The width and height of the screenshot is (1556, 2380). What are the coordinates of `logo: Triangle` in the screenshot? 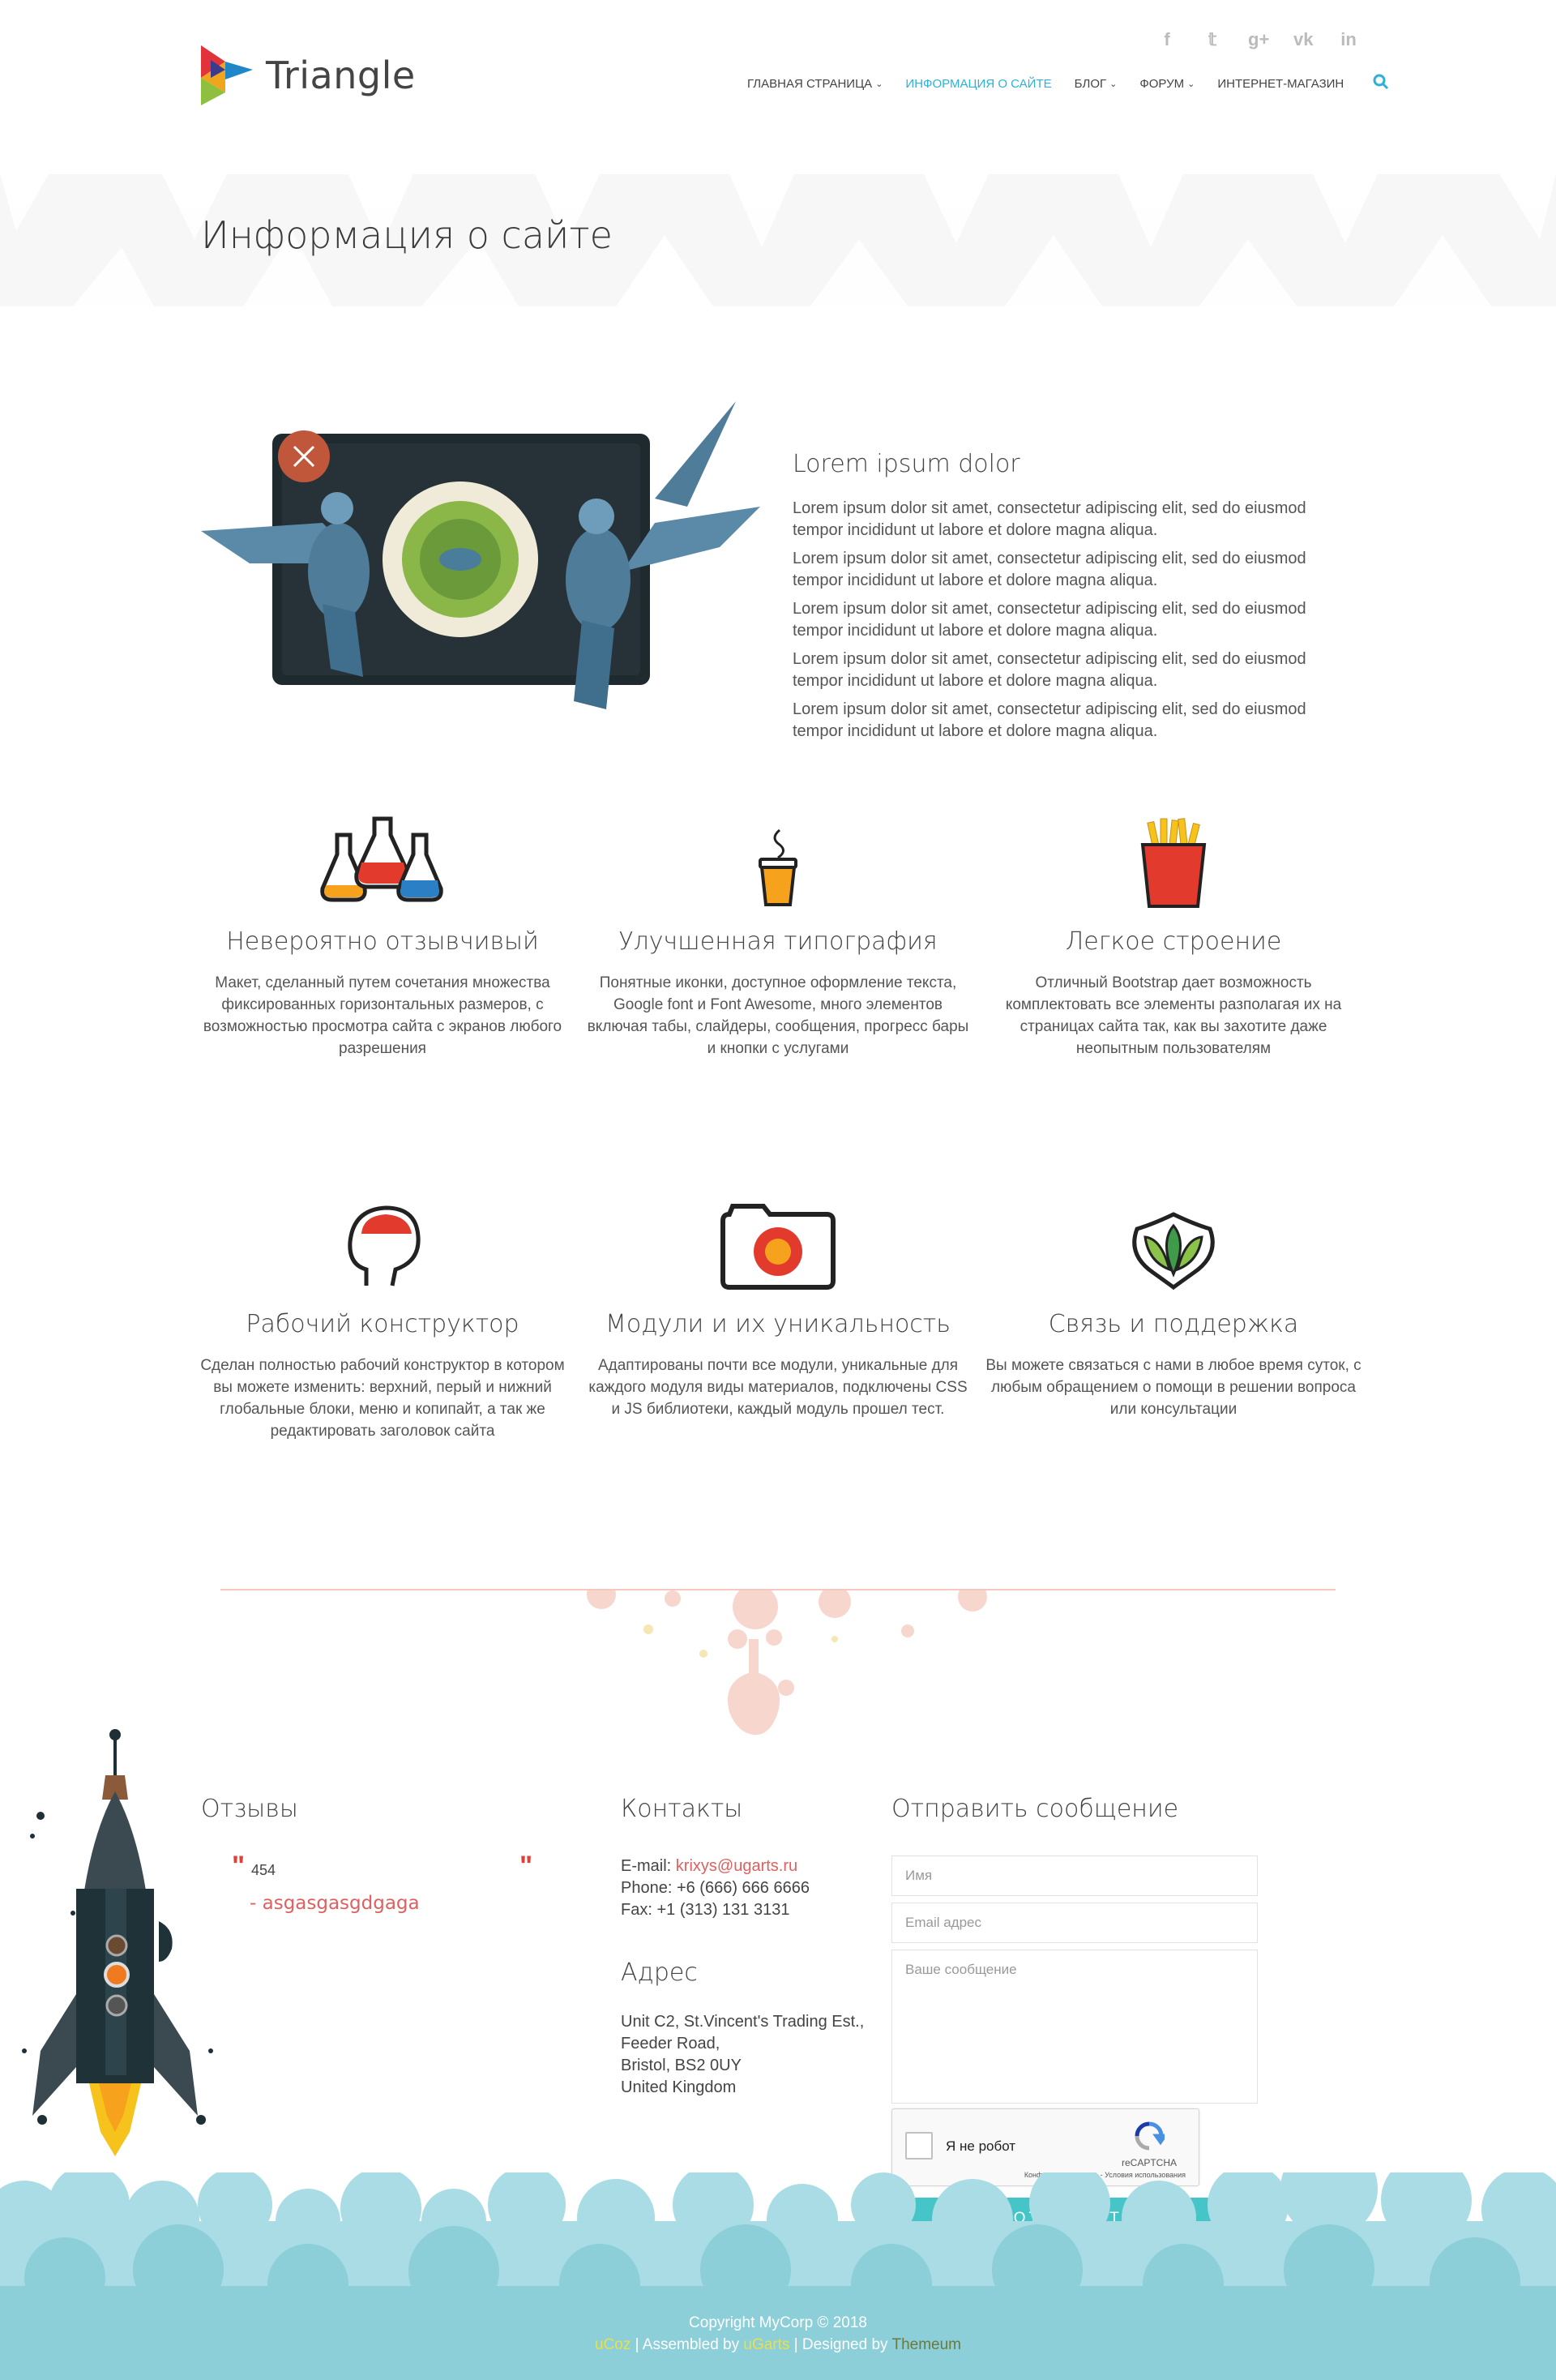 It's located at (308, 75).